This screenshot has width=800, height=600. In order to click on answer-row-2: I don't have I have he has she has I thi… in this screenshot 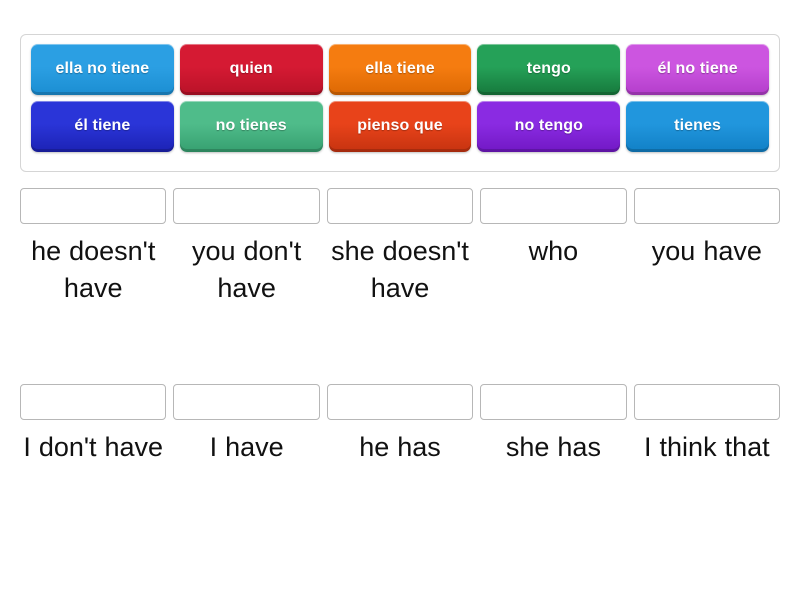, I will do `click(400, 425)`.